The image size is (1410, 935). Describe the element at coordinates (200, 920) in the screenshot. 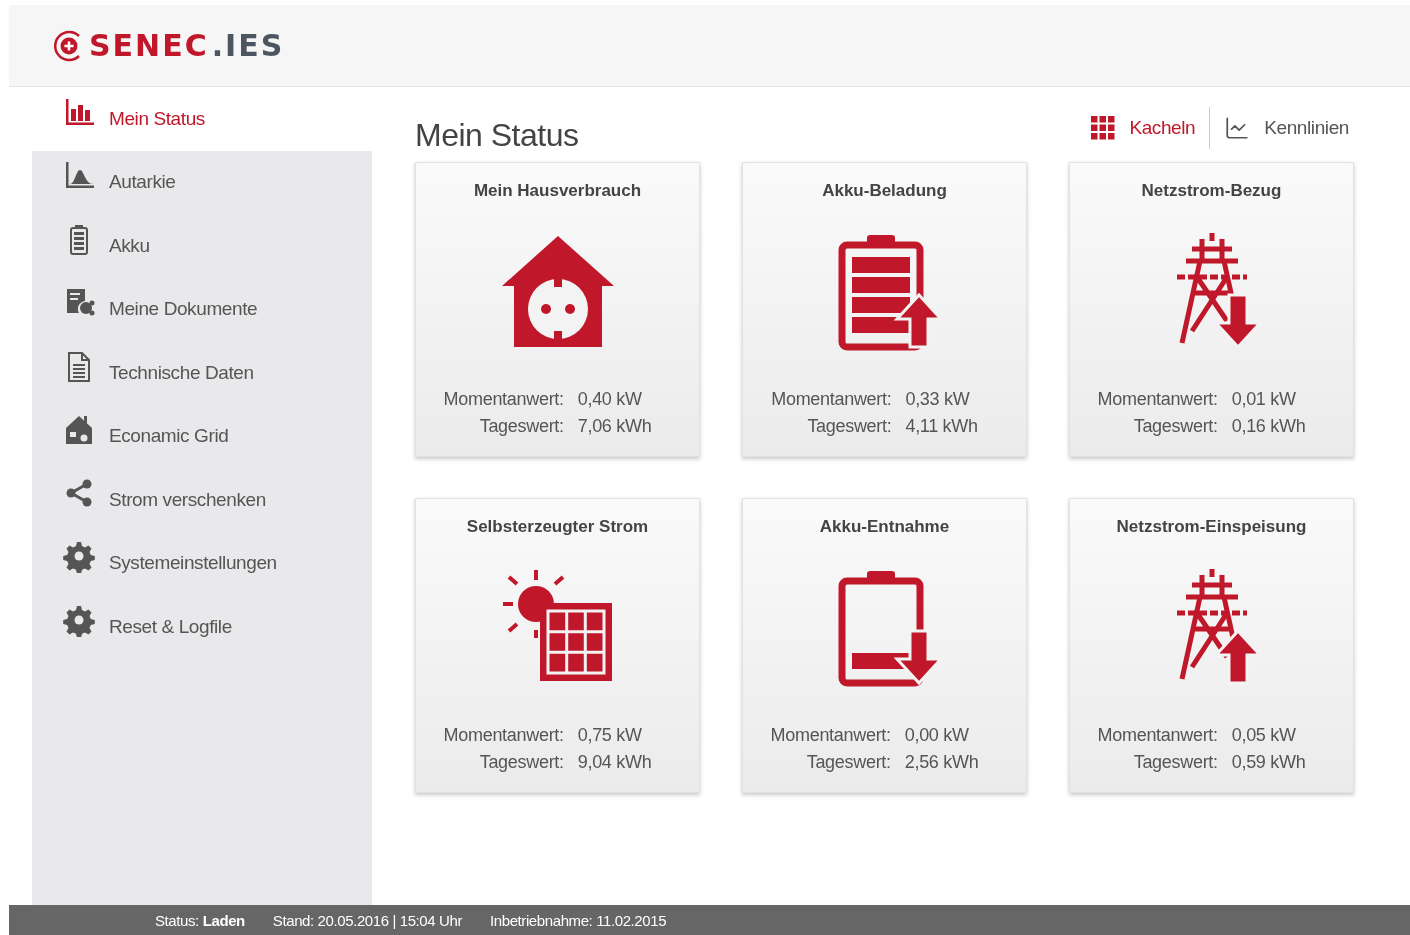

I see `status-text: Status: Laden` at that location.